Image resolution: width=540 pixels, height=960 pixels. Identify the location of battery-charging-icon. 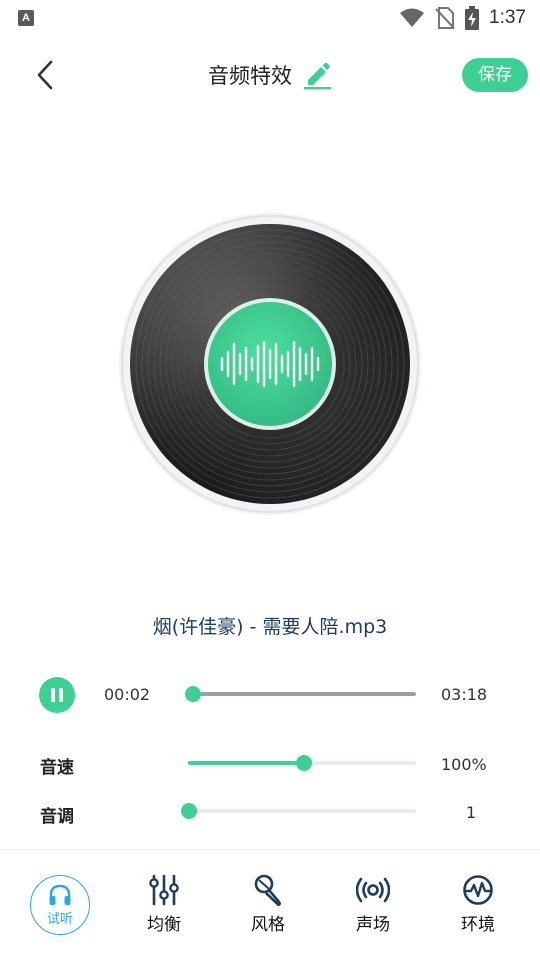
(472, 18).